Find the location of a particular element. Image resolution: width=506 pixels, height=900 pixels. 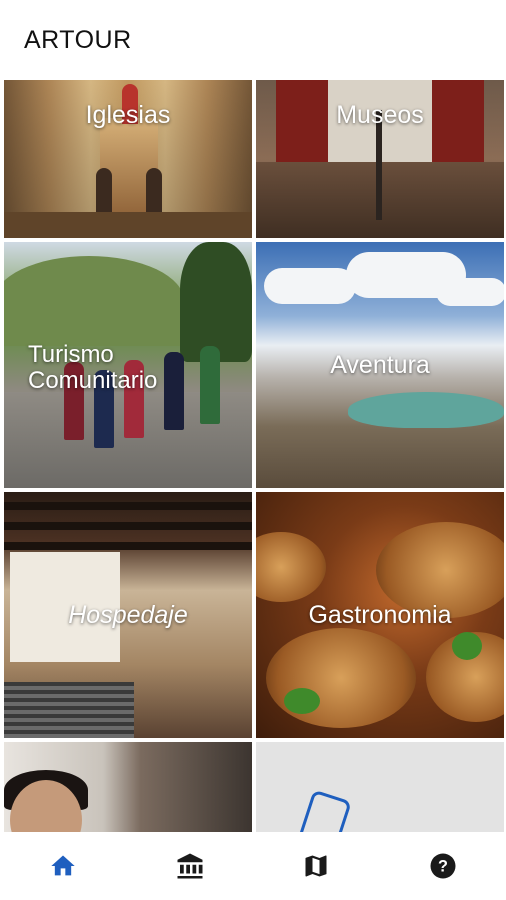

nav-home is located at coordinates (63, 866).